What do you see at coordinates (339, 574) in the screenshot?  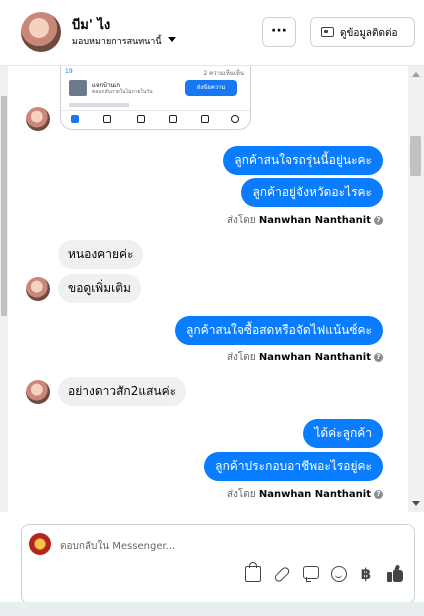 I see `emoji-icon` at bounding box center [339, 574].